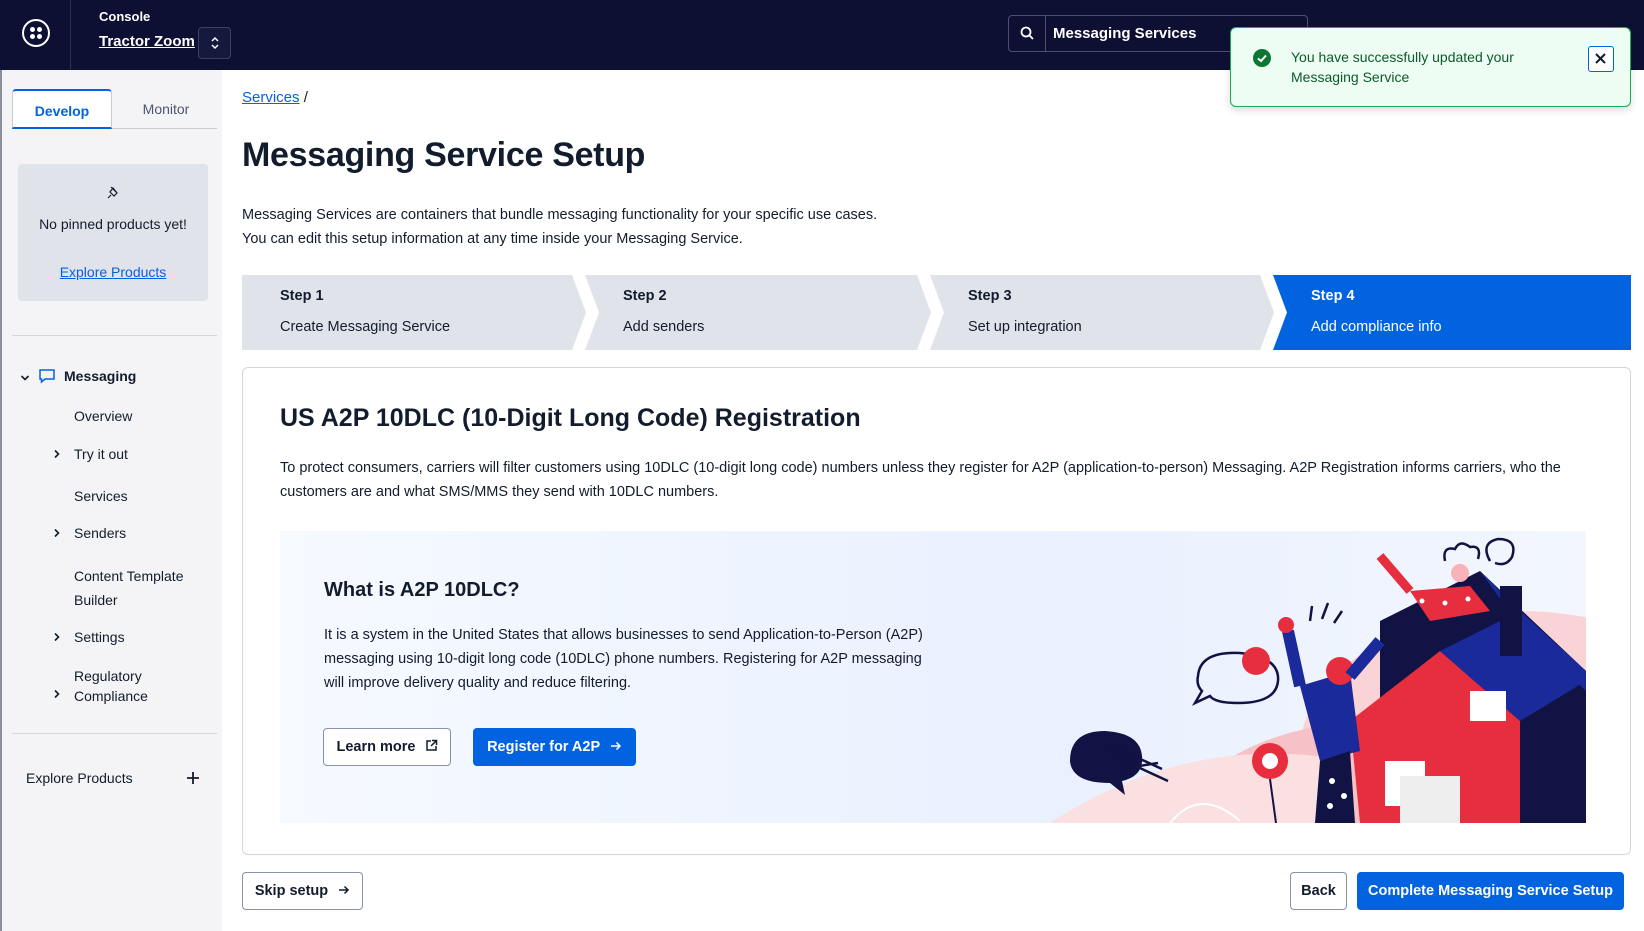 Image resolution: width=1644 pixels, height=931 pixels. What do you see at coordinates (431, 745) in the screenshot?
I see `external-link-icon` at bounding box center [431, 745].